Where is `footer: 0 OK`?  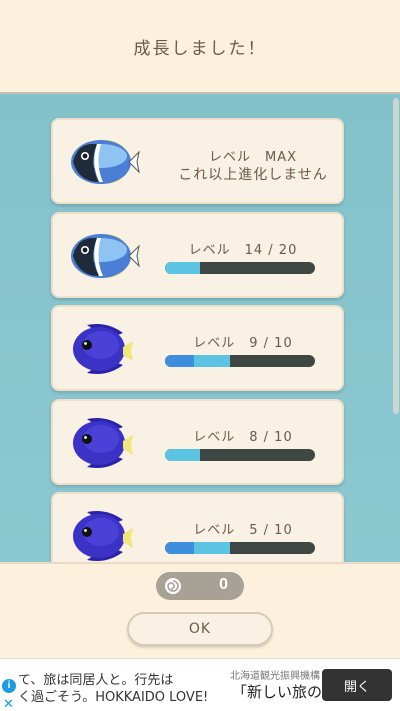
footer: 0 OK is located at coordinates (200, 610).